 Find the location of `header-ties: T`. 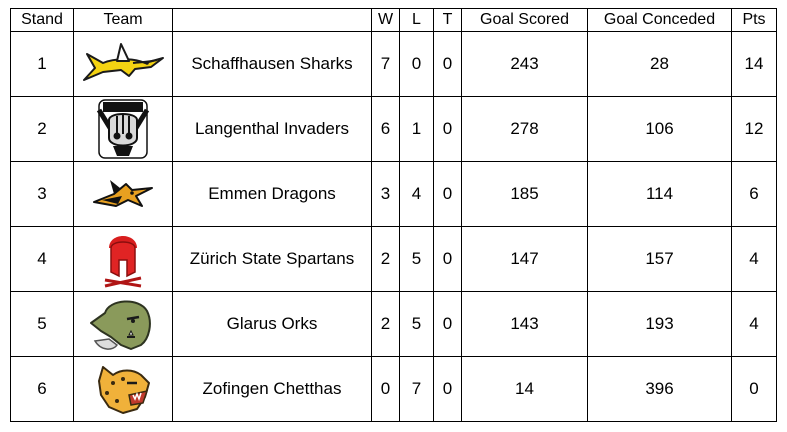

header-ties: T is located at coordinates (447, 20).